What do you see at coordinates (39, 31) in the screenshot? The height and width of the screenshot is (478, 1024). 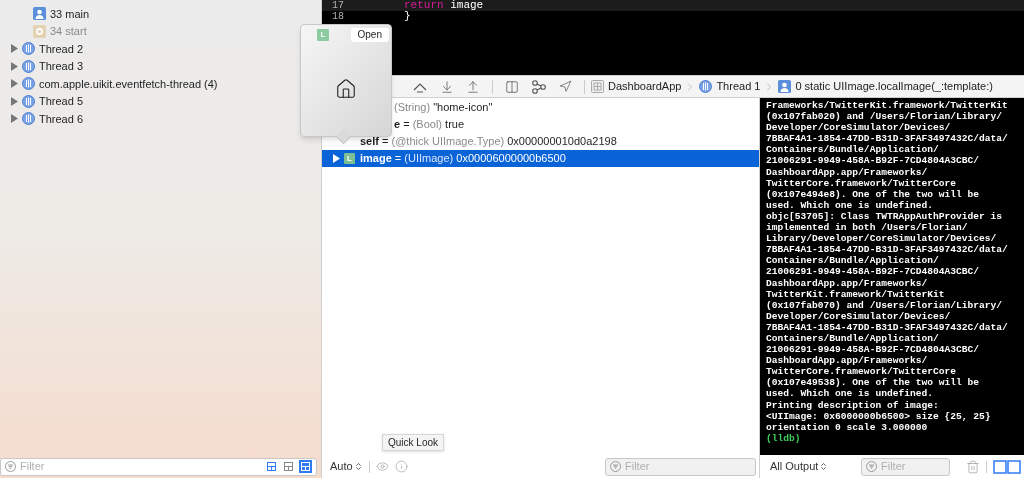 I see `gear-icon` at bounding box center [39, 31].